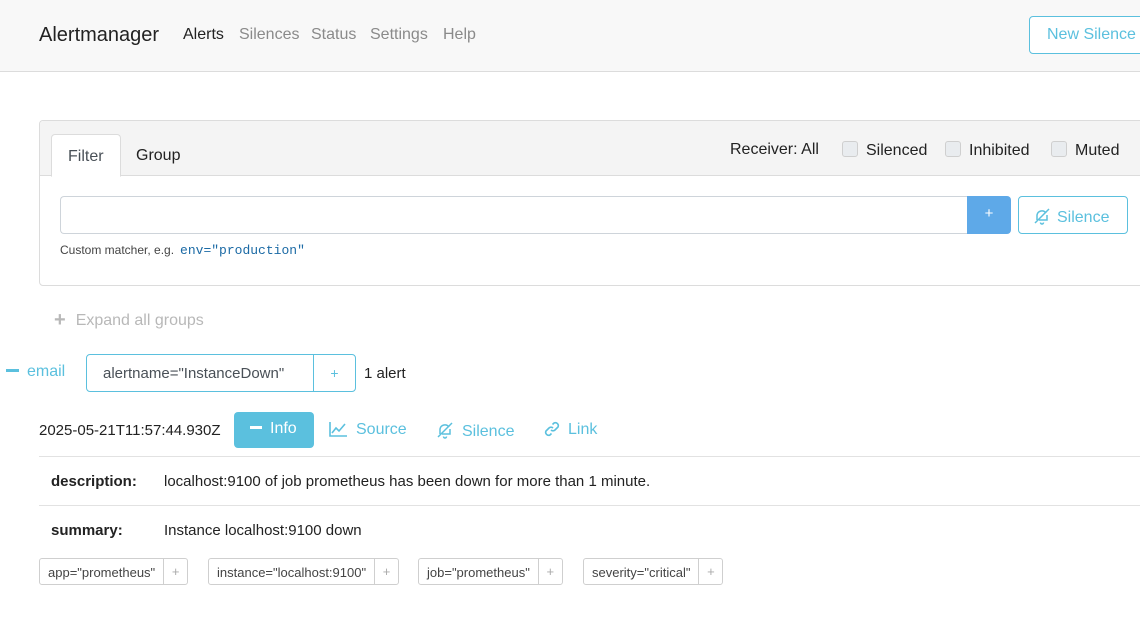  Describe the element at coordinates (242, 250) in the screenshot. I see `matcher-hint-example: env="production"` at that location.